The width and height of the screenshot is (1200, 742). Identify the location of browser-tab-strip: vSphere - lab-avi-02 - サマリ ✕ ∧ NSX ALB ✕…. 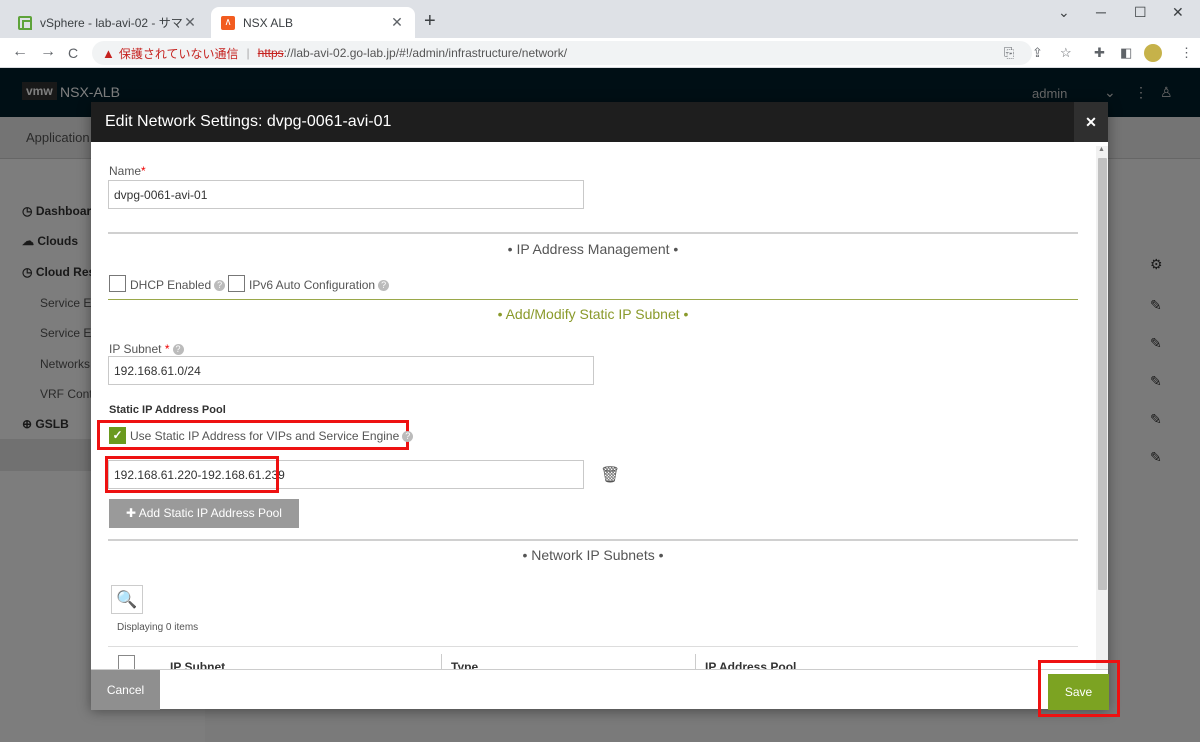
(600, 19).